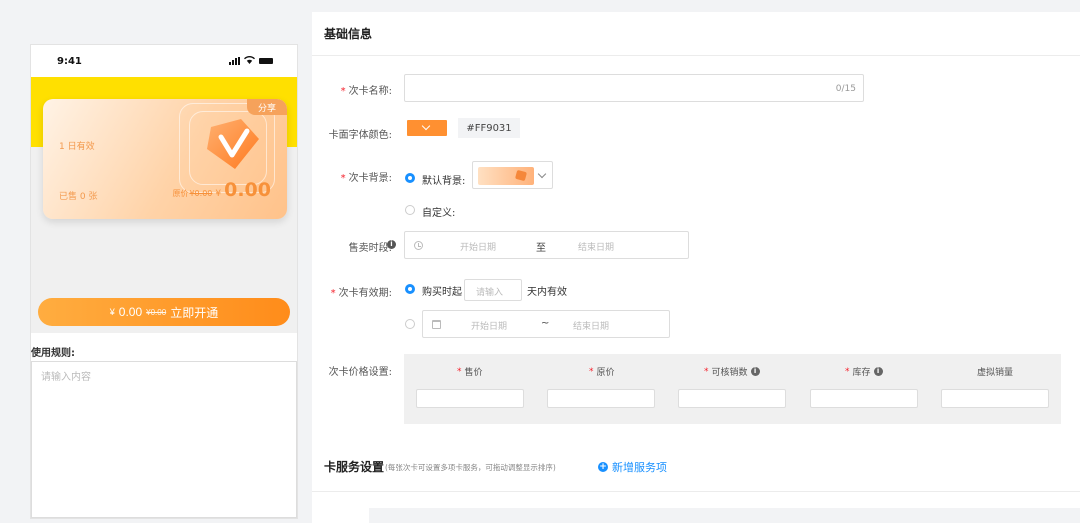  I want to click on usage-rules-input, so click(164, 439).